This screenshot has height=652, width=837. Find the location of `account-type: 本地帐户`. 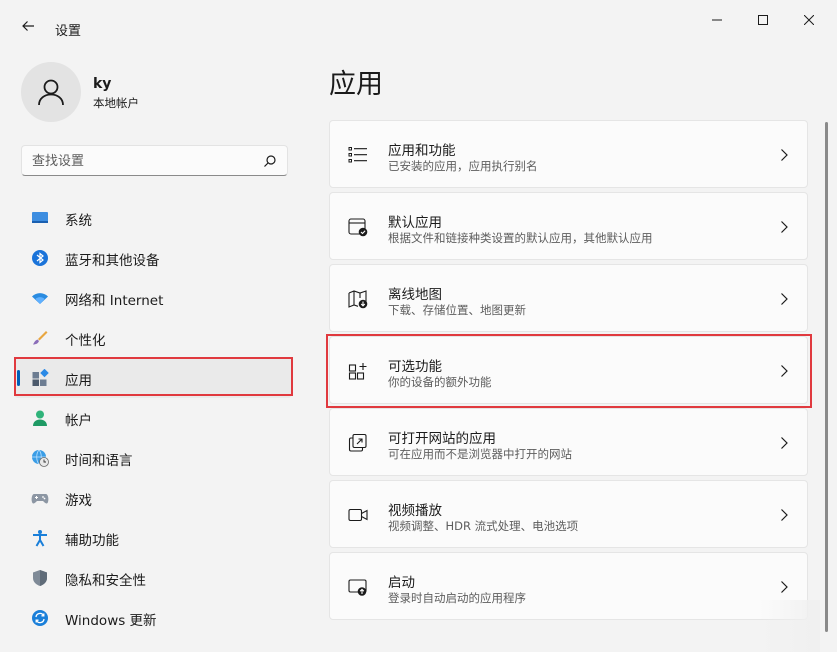

account-type: 本地帐户 is located at coordinates (116, 103).